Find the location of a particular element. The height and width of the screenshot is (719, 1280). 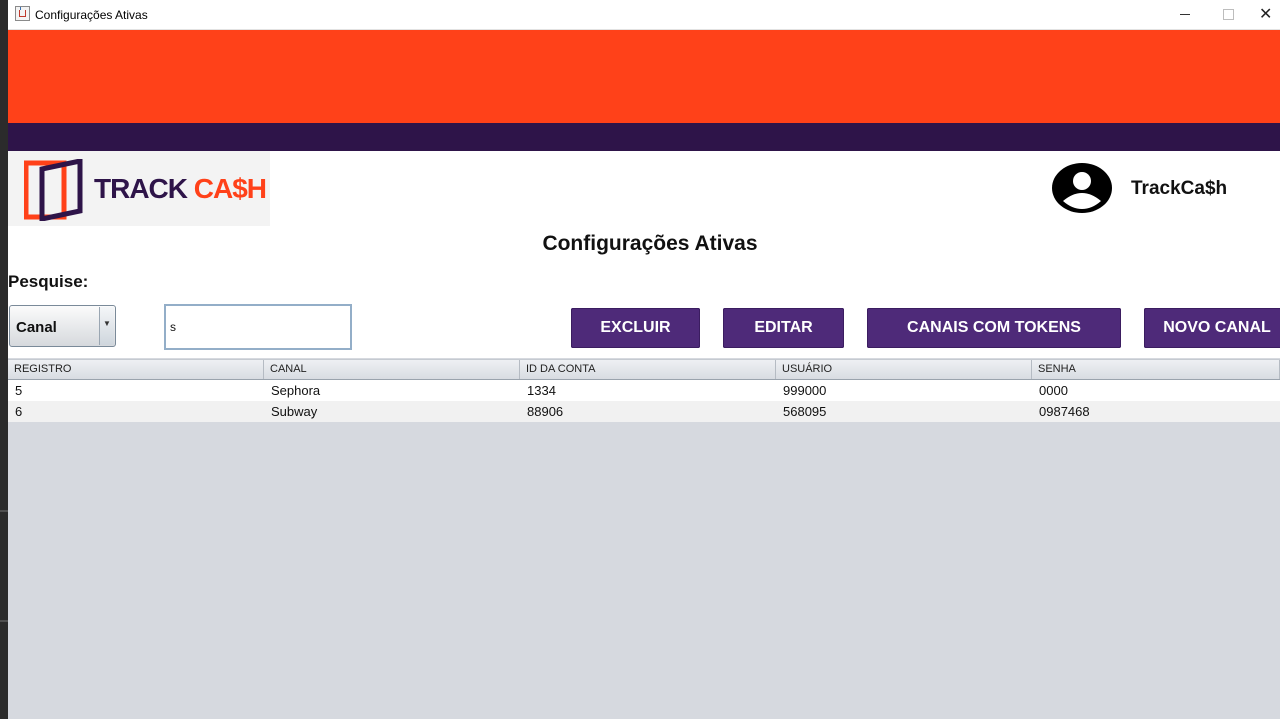

logo-track-text: TRACK is located at coordinates (141, 188).